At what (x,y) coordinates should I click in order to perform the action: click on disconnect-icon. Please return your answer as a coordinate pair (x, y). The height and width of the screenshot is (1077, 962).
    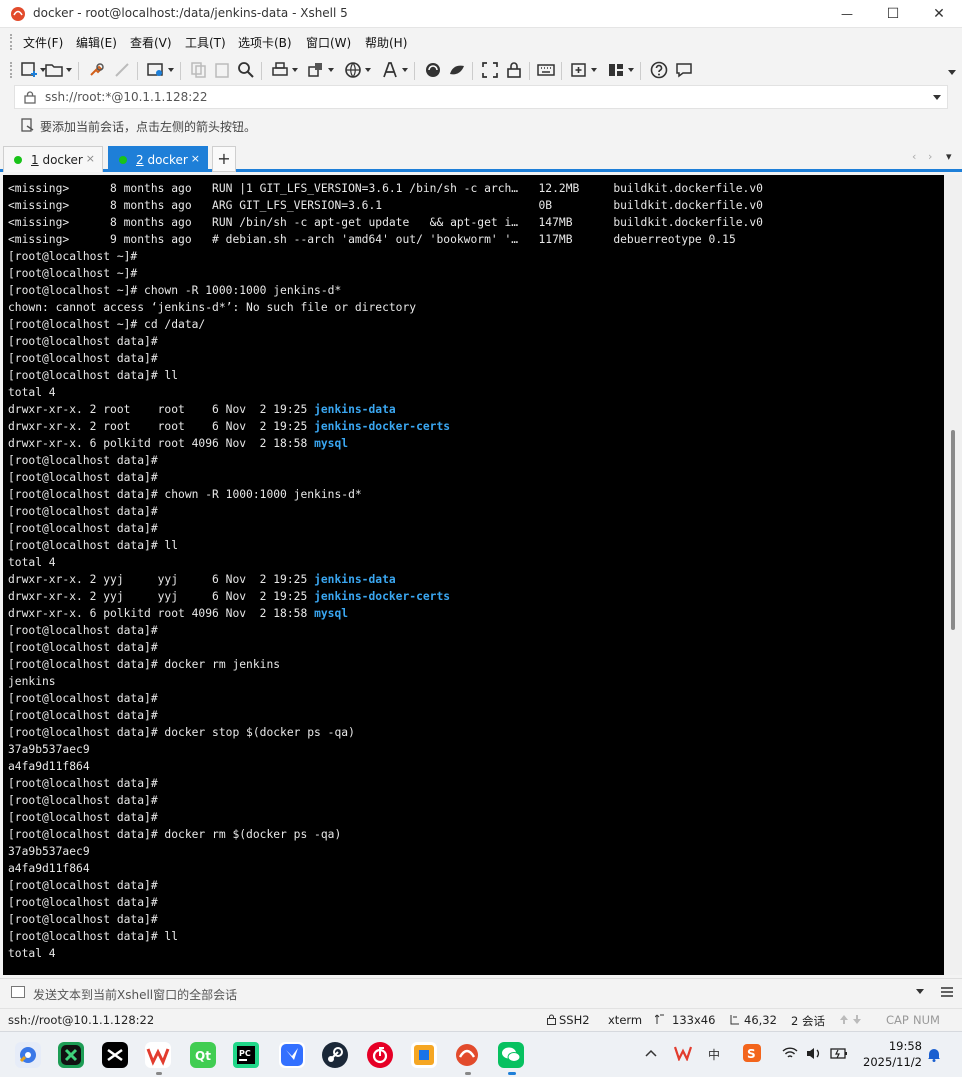
    Looking at the image, I should click on (122, 70).